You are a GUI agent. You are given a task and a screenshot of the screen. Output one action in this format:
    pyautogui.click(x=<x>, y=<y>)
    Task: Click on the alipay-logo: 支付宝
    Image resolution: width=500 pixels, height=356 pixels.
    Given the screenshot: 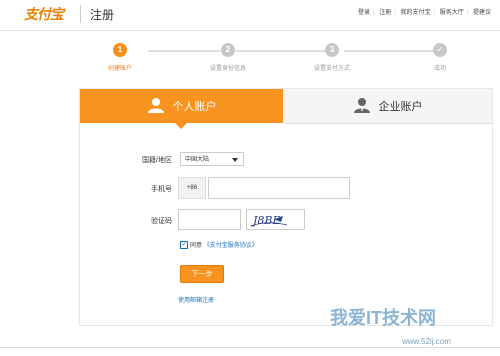 What is the action you would take?
    pyautogui.click(x=44, y=13)
    